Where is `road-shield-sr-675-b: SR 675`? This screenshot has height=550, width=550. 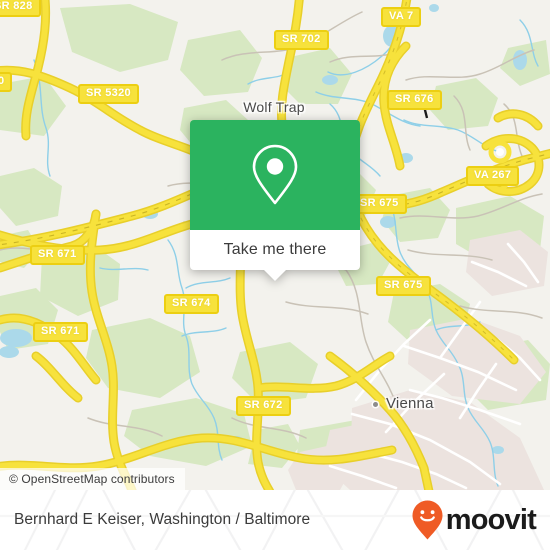 road-shield-sr-675-b: SR 675 is located at coordinates (403, 286).